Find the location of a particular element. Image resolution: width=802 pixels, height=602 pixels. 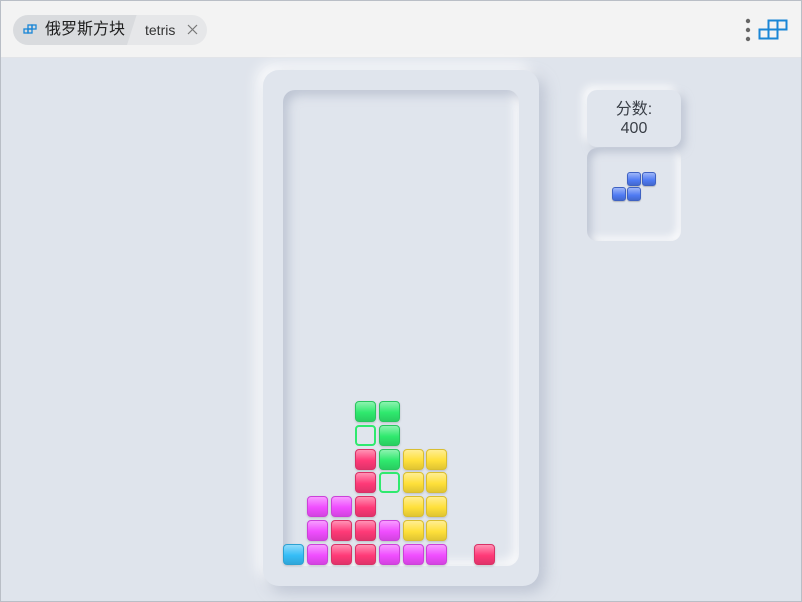

close-icon is located at coordinates (192, 29).